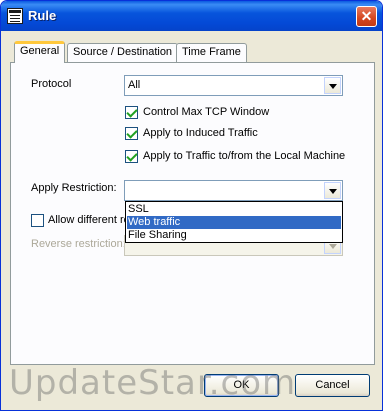 Image resolution: width=383 pixels, height=411 pixels. I want to click on dropdown-option-file-sharing: File Sharing, so click(234, 235).